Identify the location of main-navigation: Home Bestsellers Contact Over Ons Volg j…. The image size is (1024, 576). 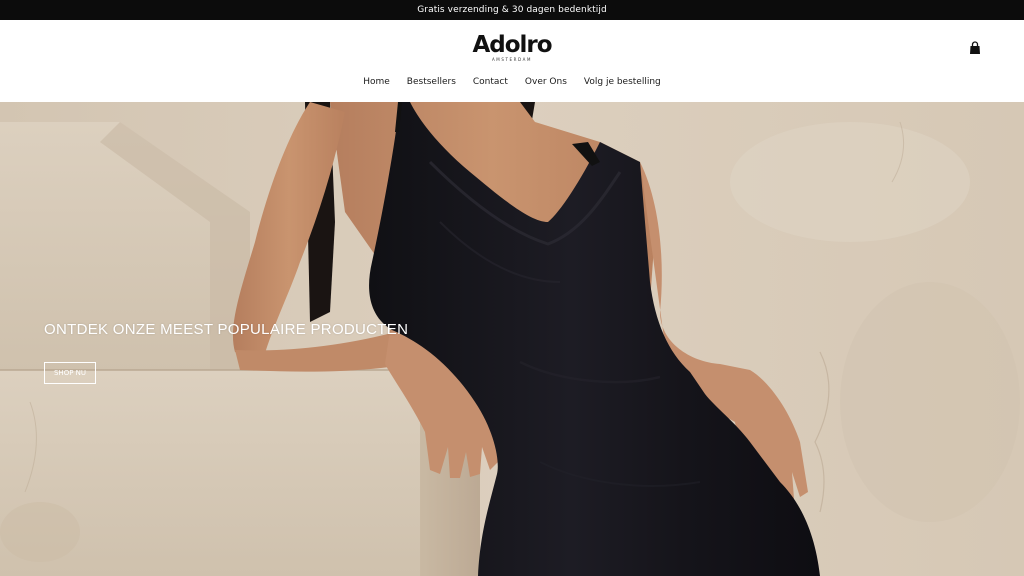
(512, 82).